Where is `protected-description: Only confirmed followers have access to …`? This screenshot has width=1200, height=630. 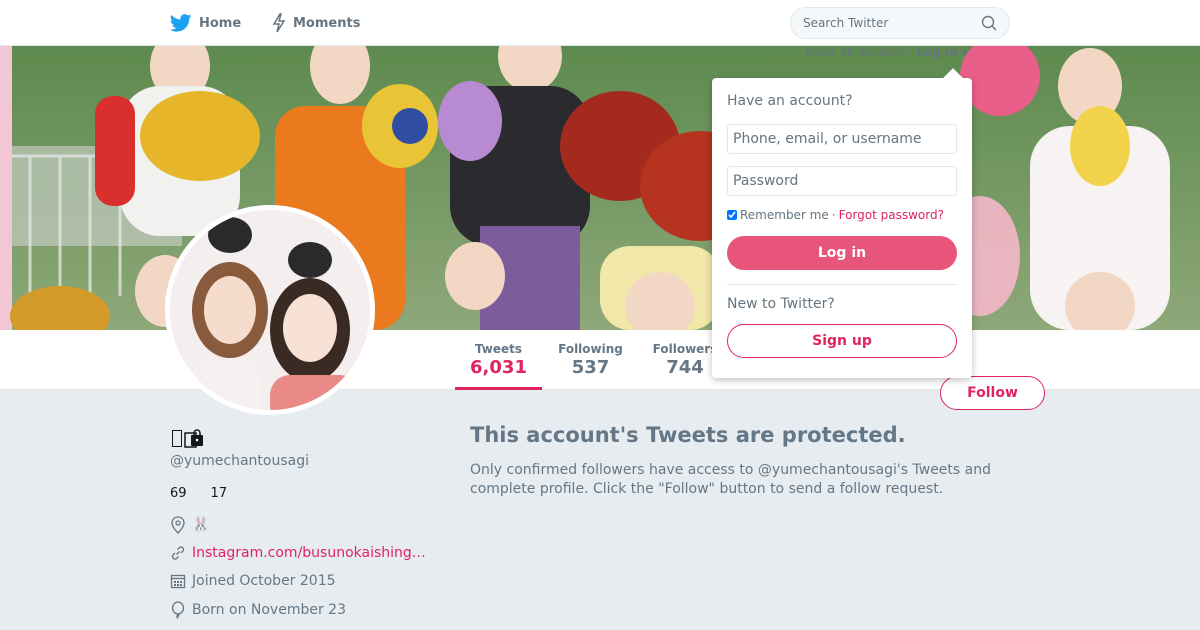 protected-description: Only confirmed followers have access to … is located at coordinates (730, 479).